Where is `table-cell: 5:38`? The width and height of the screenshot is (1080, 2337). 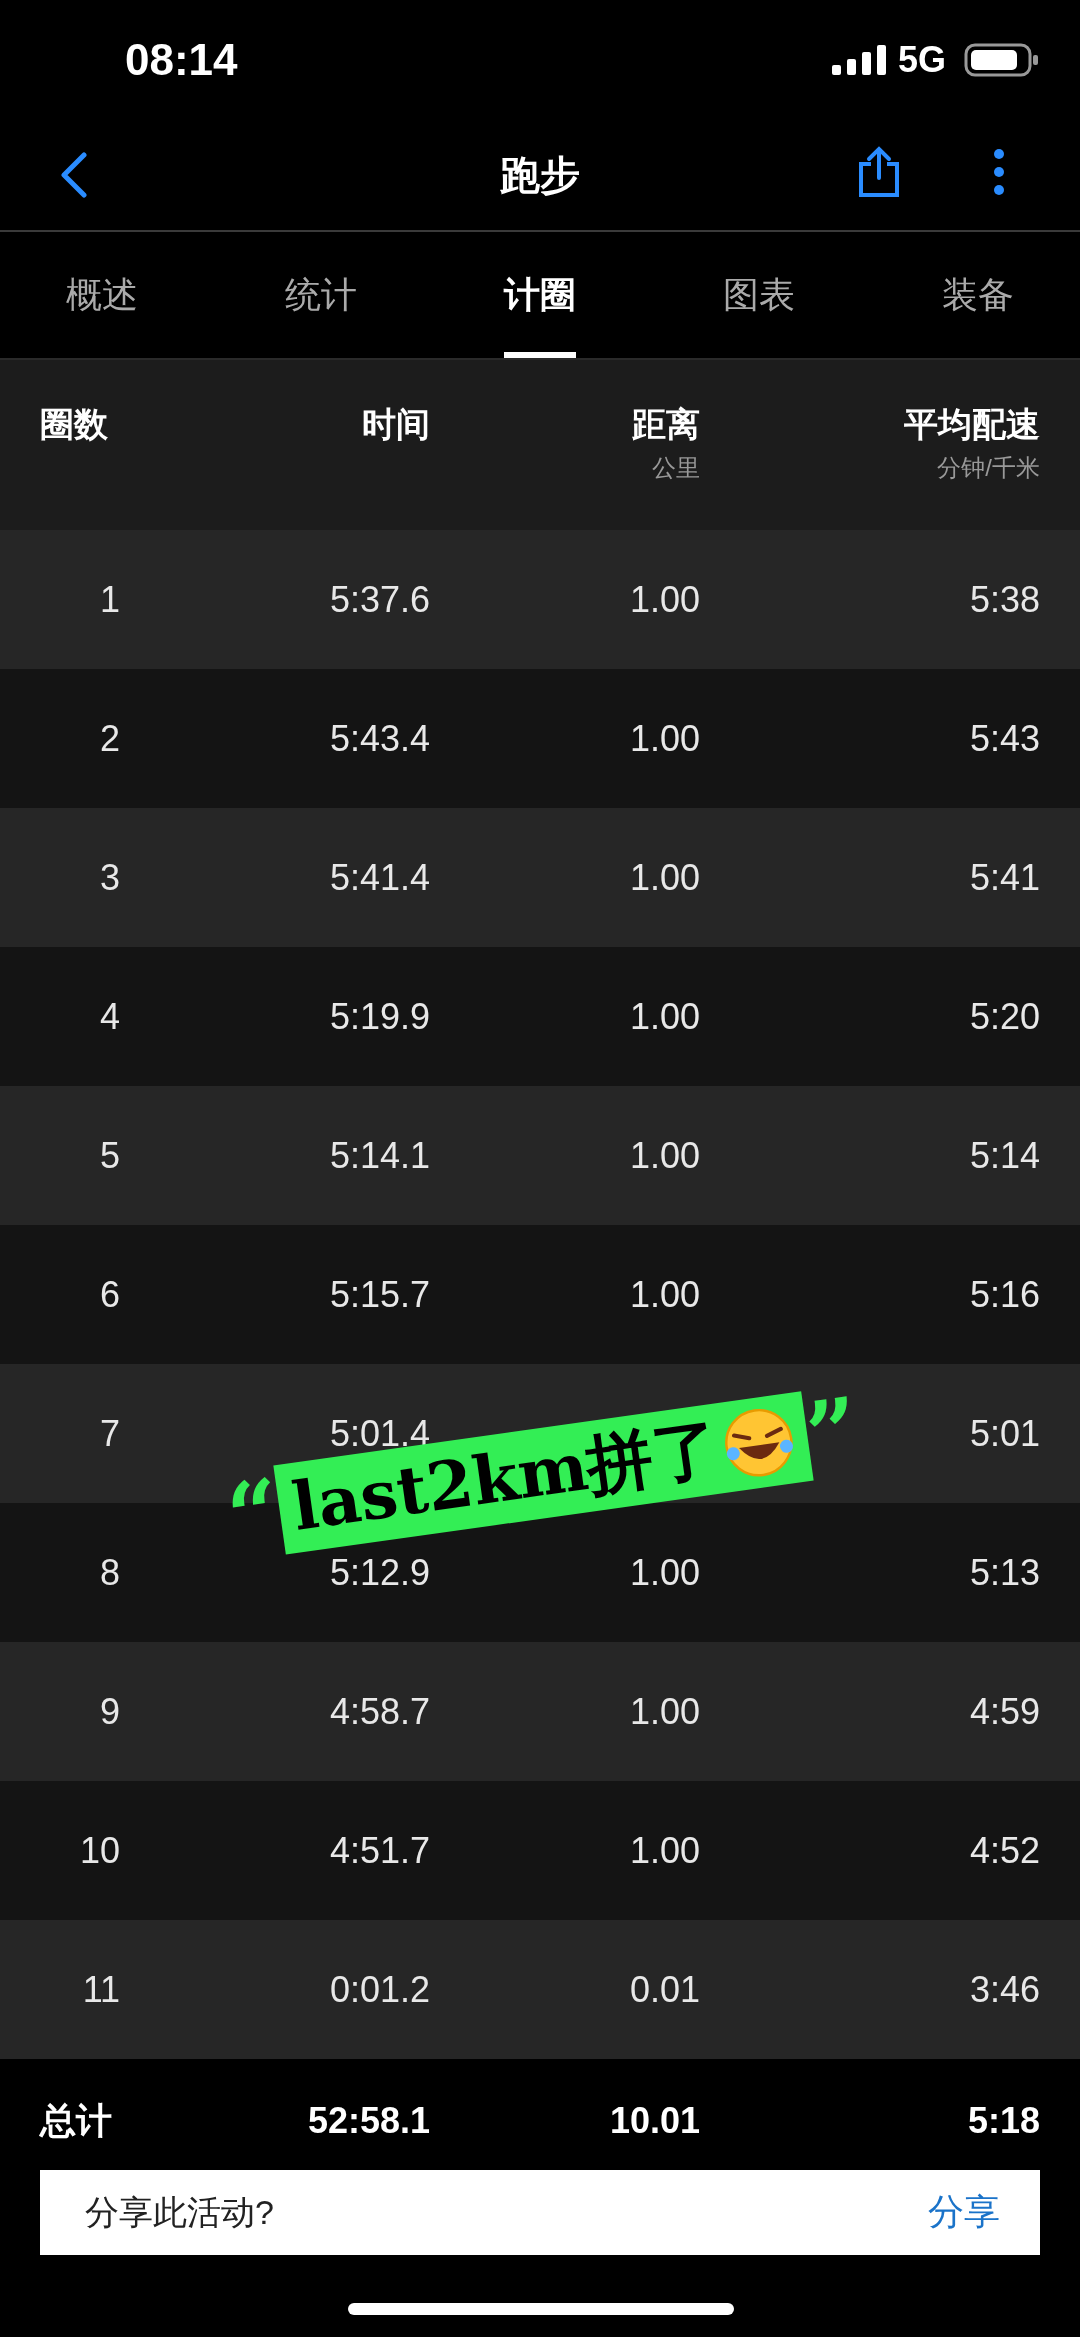 table-cell: 5:38 is located at coordinates (1004, 599).